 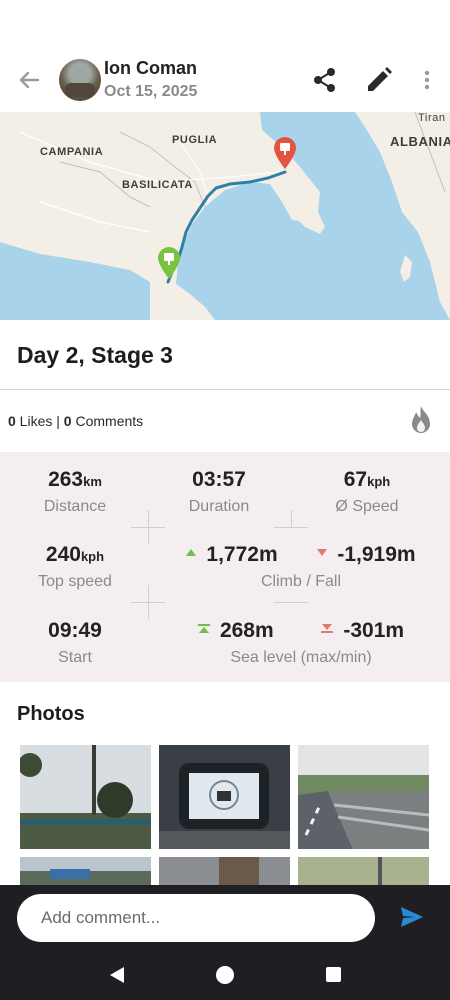 I want to click on stat-avg-speed: 67kph Ø Speed, so click(x=367, y=492).